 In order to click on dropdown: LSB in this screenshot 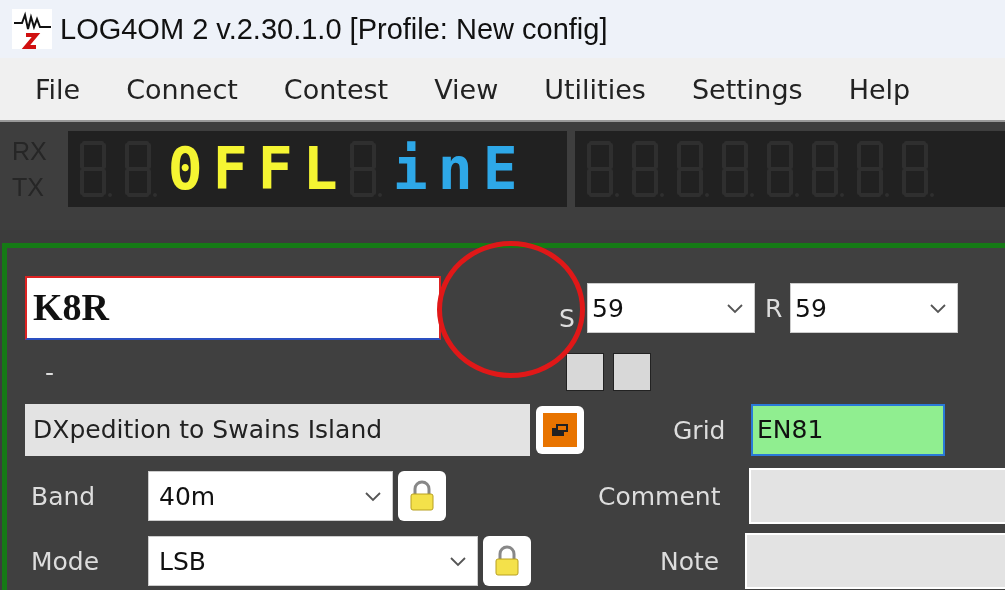, I will do `click(313, 561)`.